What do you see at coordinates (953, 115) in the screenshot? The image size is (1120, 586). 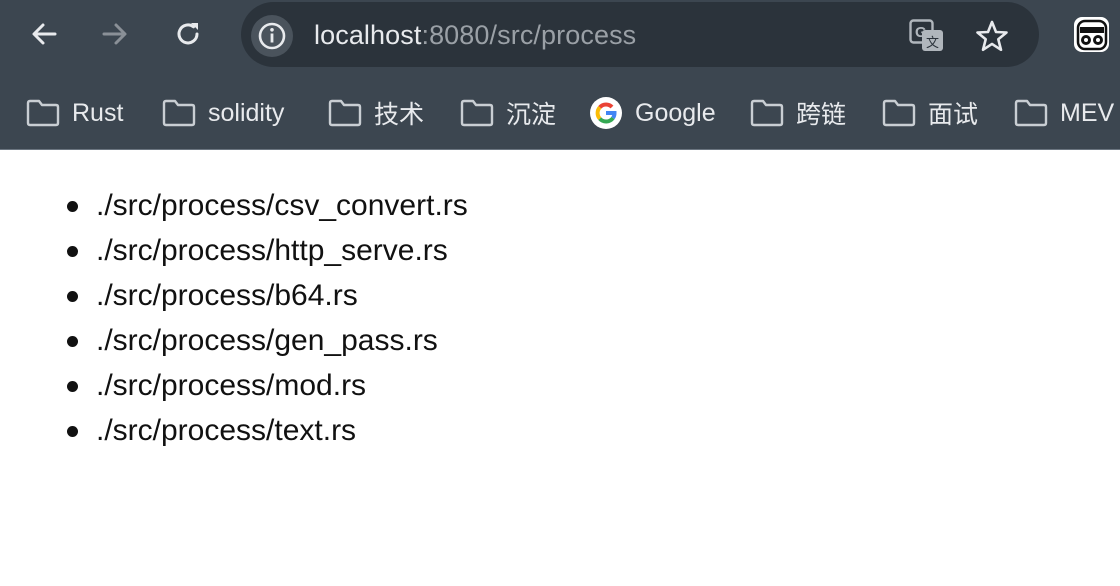 I see `bookmark-label: 面试` at bounding box center [953, 115].